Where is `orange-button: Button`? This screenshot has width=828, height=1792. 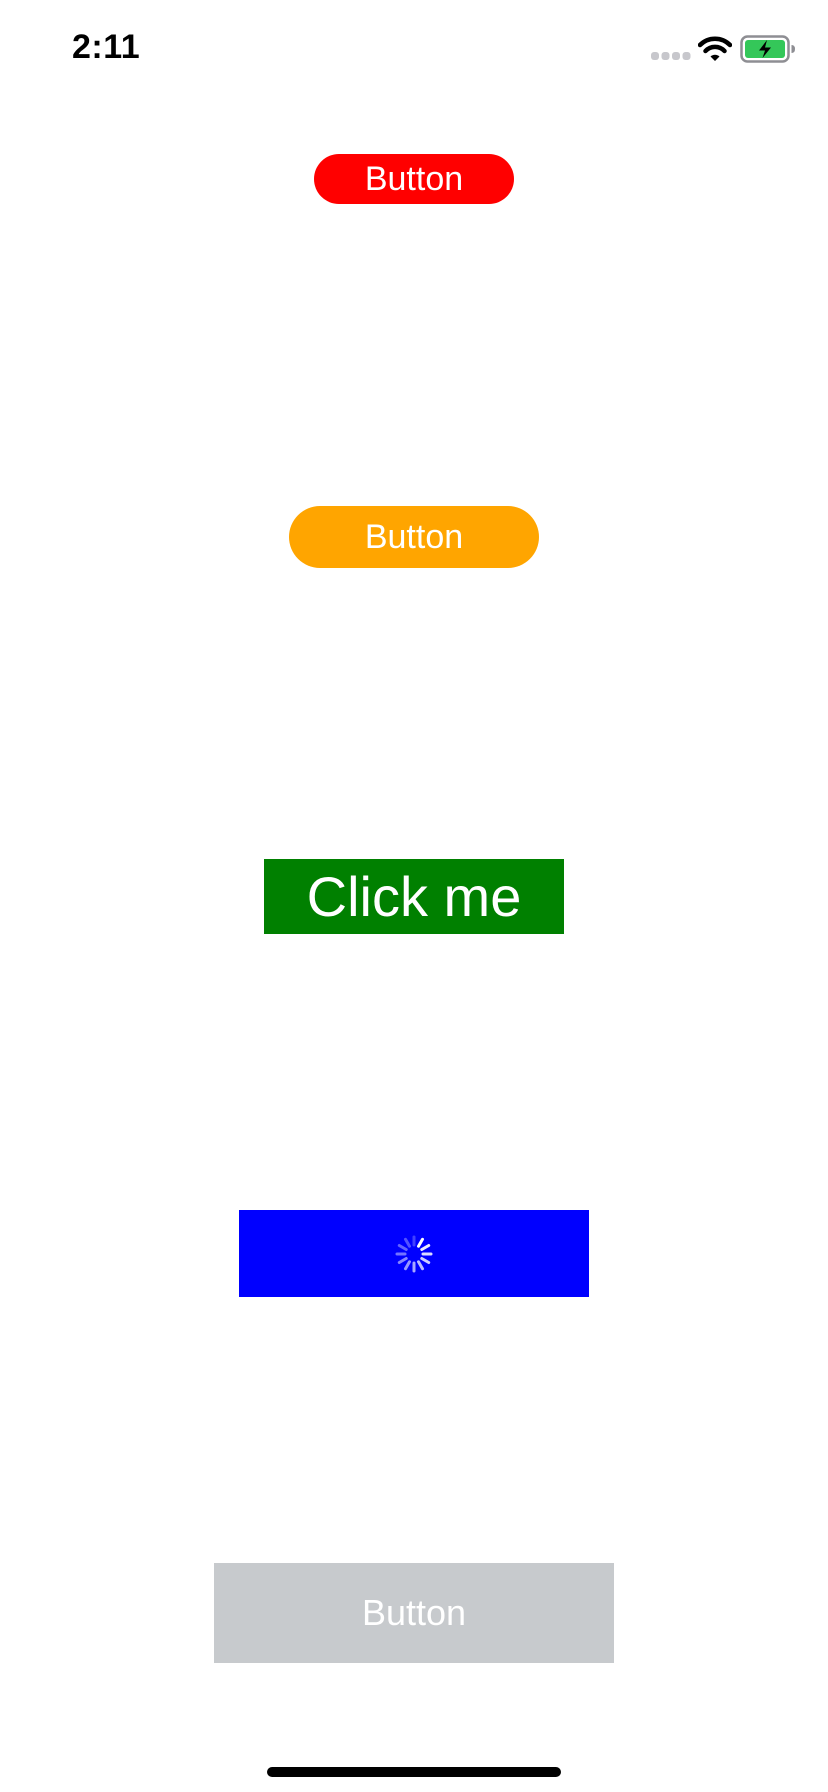 orange-button: Button is located at coordinates (414, 537).